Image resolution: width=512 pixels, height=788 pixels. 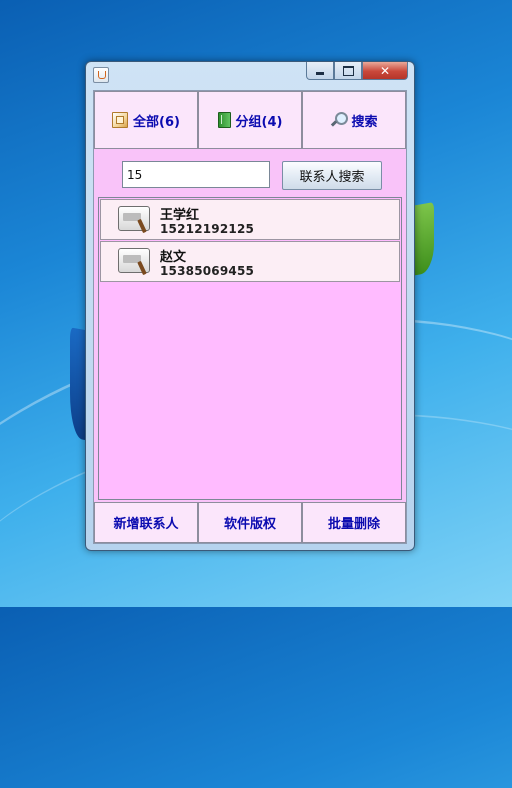 I want to click on top-tab-bar: 全部(6) 分组(4) 搜索, so click(x=250, y=121).